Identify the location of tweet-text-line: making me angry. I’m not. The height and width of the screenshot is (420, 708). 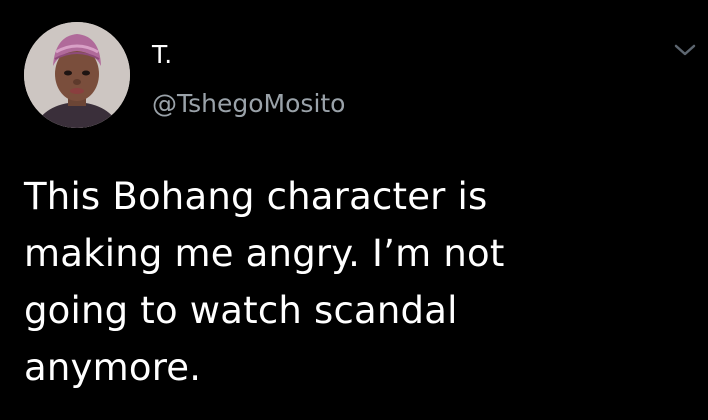
(264, 253).